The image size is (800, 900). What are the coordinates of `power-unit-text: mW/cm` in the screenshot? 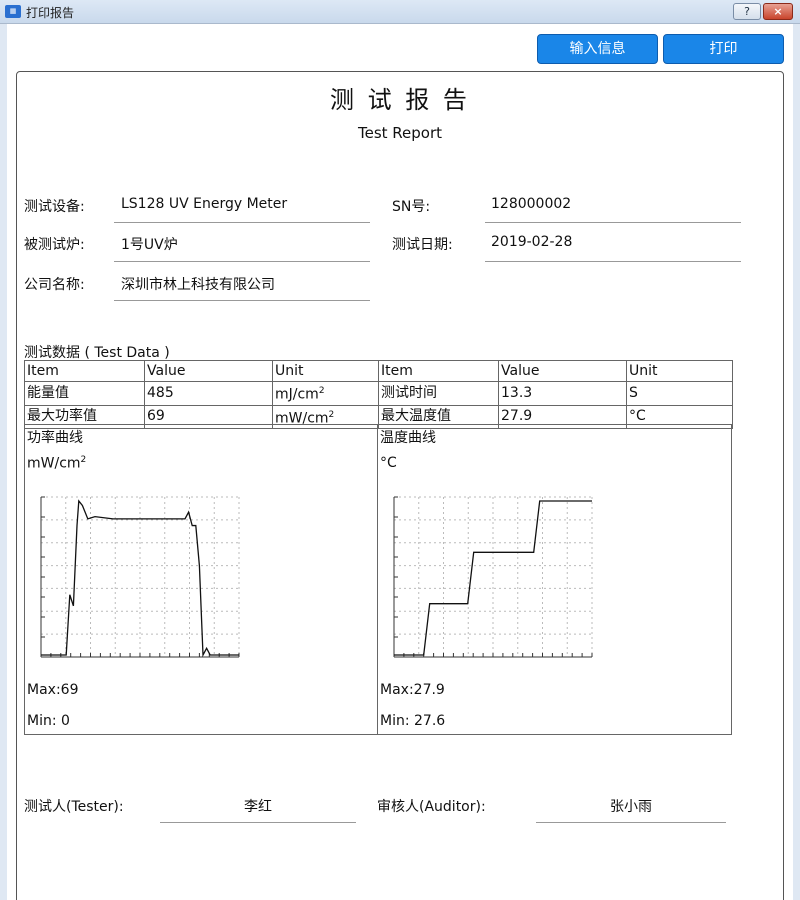 It's located at (54, 463).